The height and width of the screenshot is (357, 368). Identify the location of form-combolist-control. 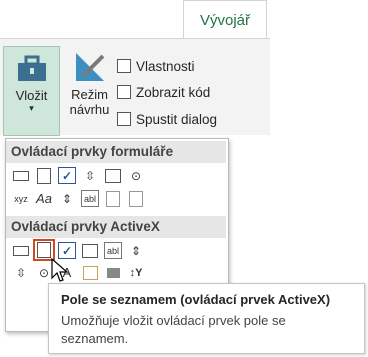
(113, 198).